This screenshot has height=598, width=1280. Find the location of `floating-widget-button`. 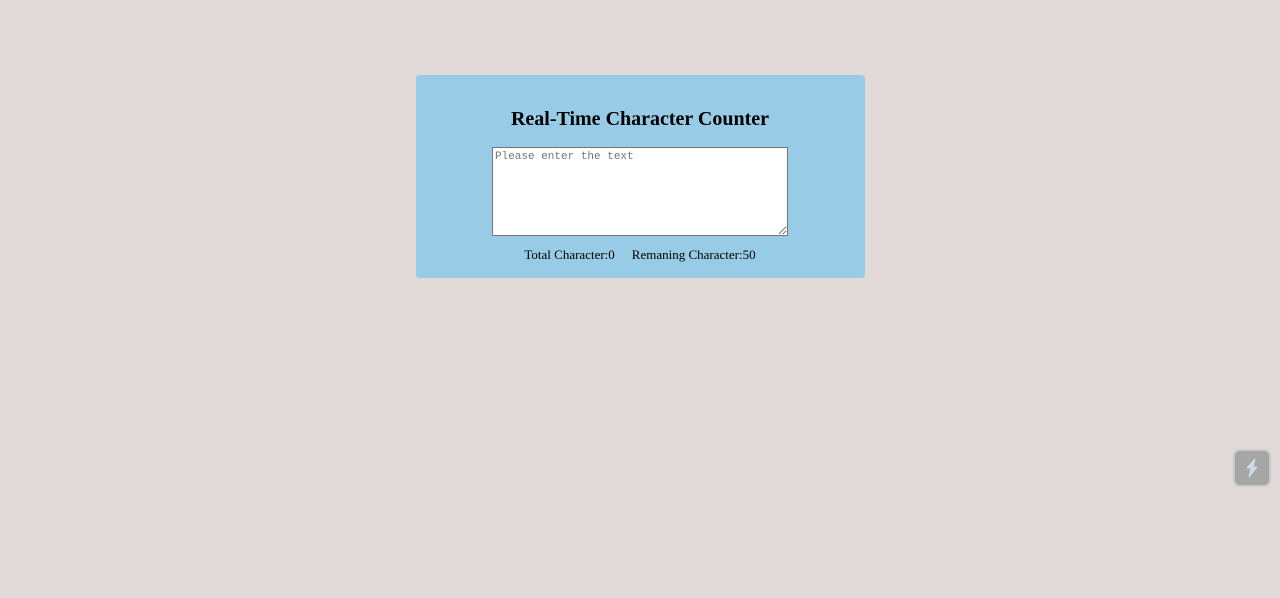

floating-widget-button is located at coordinates (1252, 468).